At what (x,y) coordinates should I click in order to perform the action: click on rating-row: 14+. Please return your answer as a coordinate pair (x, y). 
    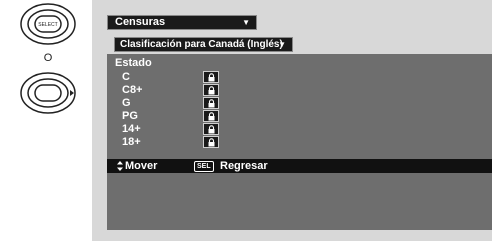
    Looking at the image, I should click on (207, 129).